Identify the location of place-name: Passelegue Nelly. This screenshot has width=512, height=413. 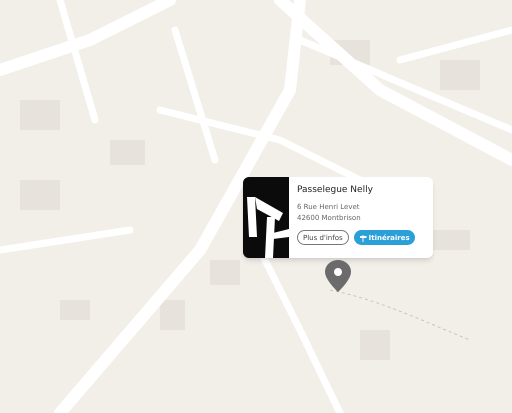
(335, 190).